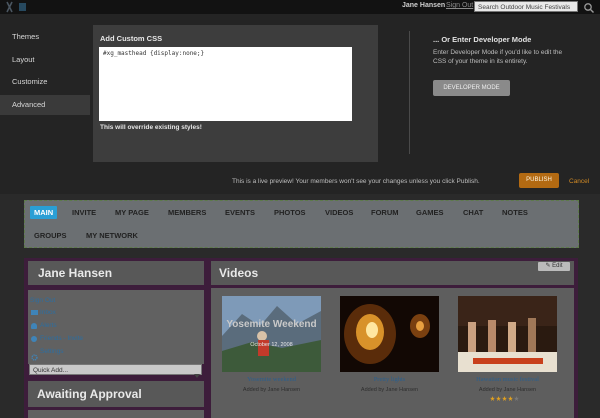 This screenshot has width=600, height=418. I want to click on profile-sign-out-link: Sign Out, so click(42, 300).